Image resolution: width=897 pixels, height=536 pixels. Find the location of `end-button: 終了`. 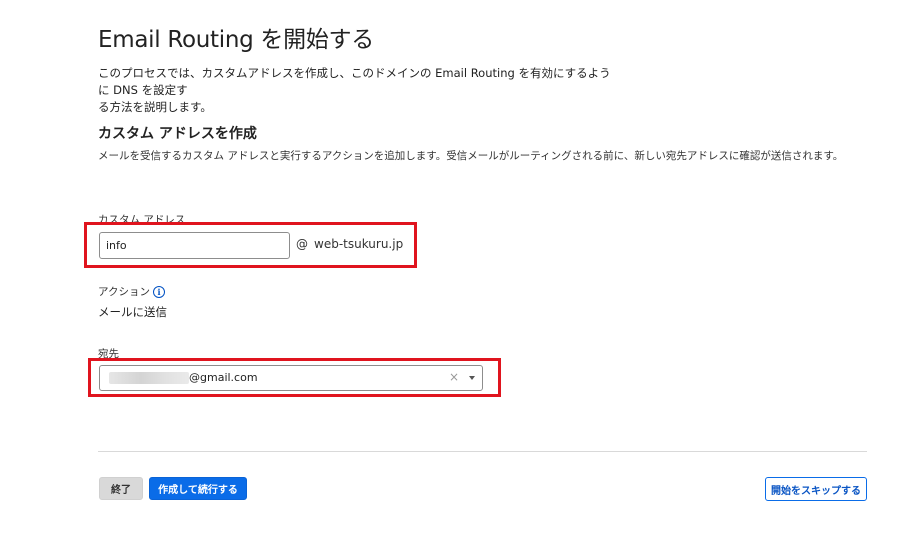

end-button: 終了 is located at coordinates (121, 488).